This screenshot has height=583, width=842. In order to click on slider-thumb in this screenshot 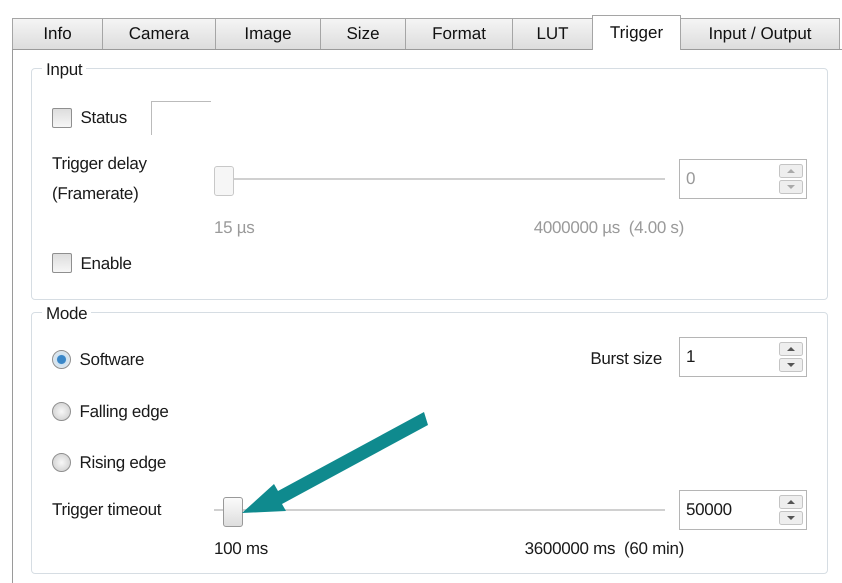, I will do `click(232, 511)`.